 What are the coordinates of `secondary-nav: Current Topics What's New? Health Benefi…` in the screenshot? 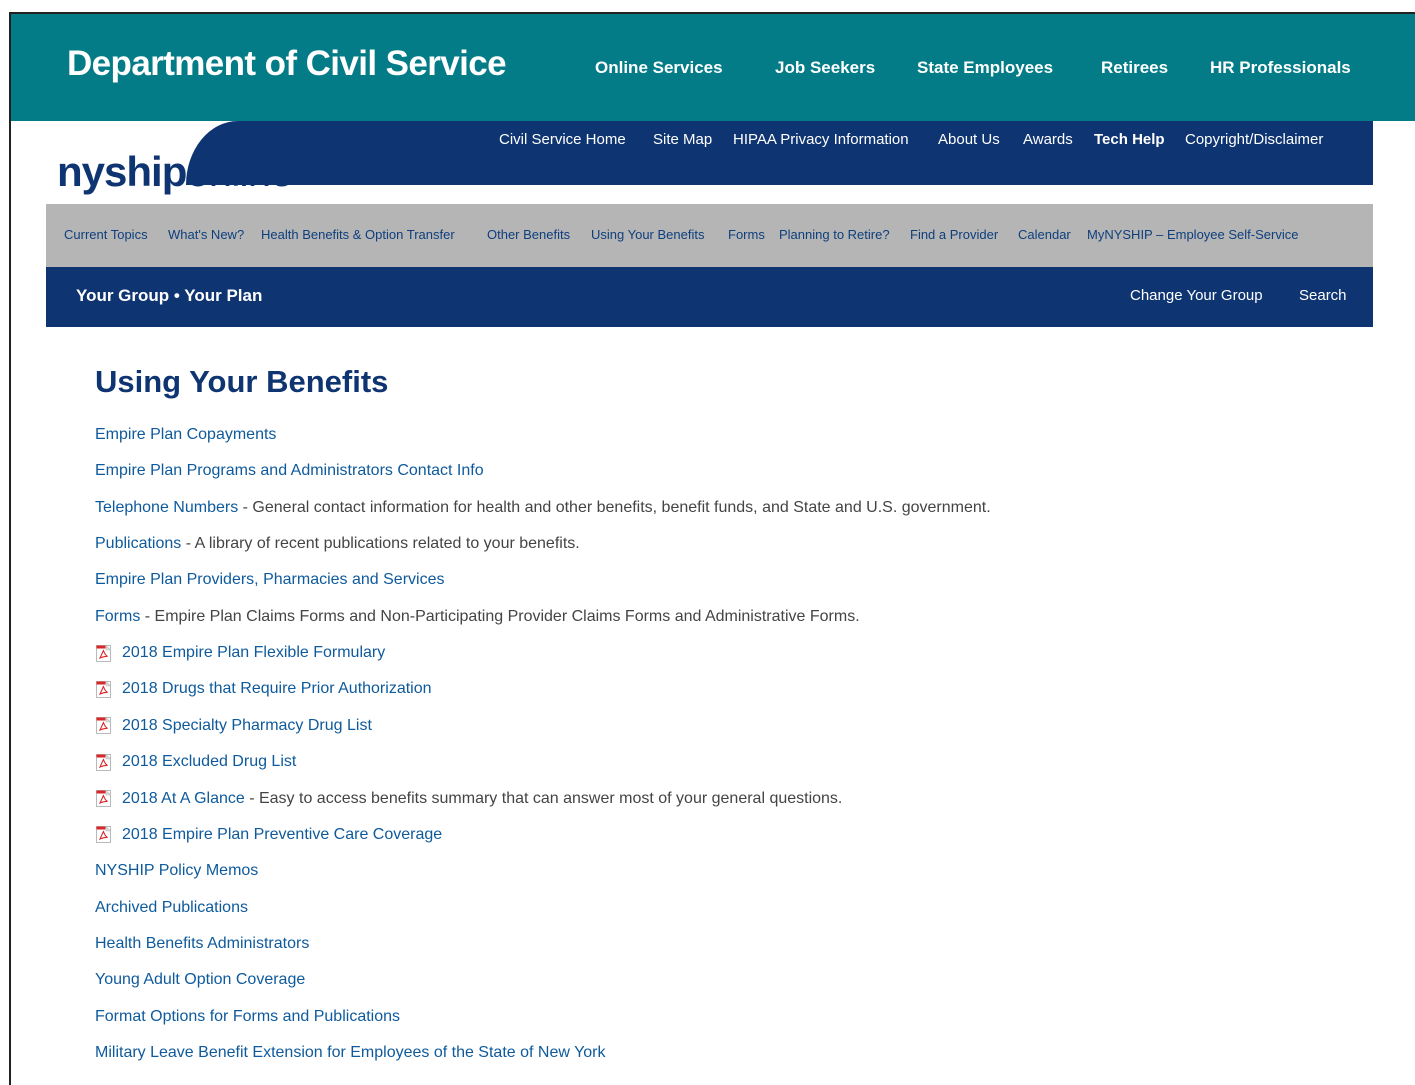 It's located at (709, 235).